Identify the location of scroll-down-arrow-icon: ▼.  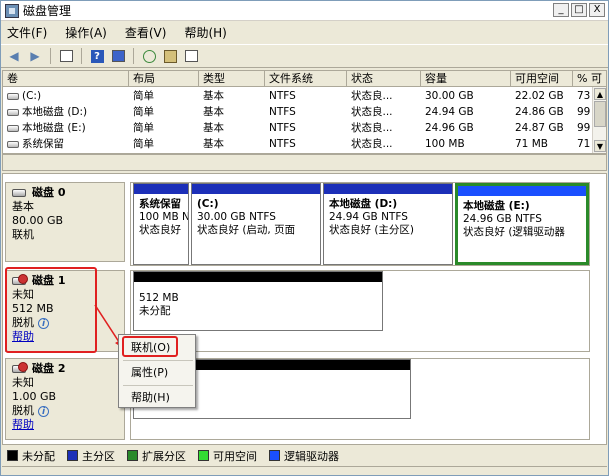
(600, 146).